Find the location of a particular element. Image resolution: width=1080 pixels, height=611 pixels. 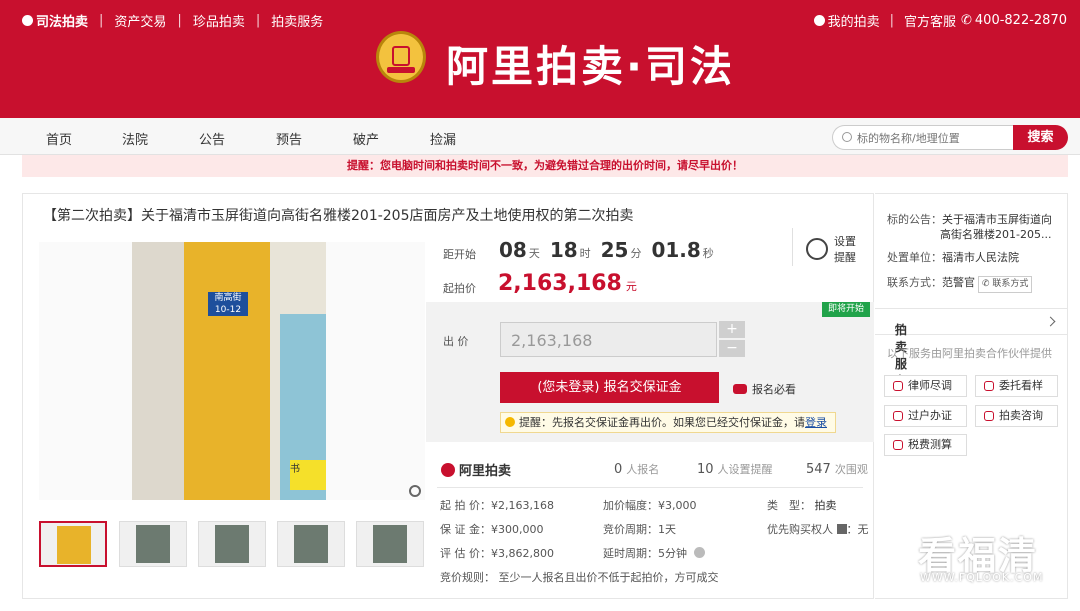

priority-label: 优先购买权人 is located at coordinates (800, 529).